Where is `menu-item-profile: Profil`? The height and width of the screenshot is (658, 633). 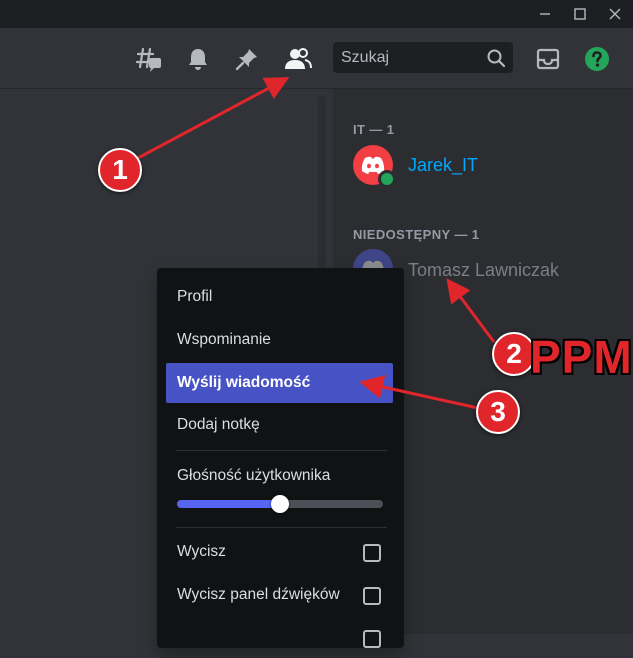
menu-item-profile: Profil is located at coordinates (279, 297).